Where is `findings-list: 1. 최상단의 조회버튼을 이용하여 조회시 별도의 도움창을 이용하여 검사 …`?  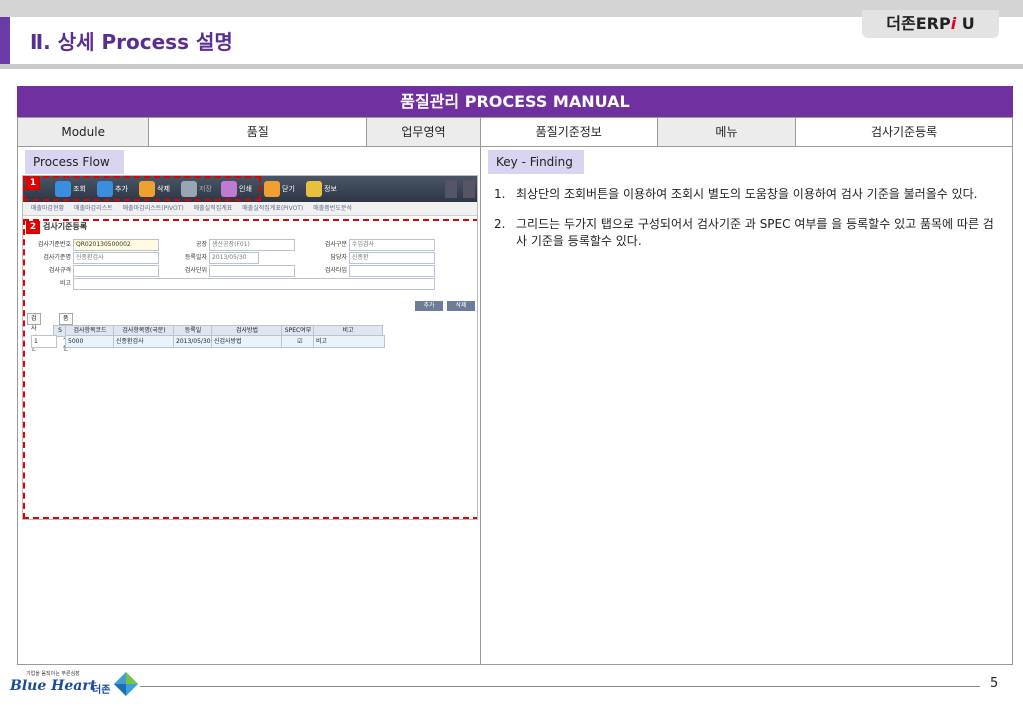 findings-list: 1. 최상단의 조회버튼을 이용하여 조회시 별도의 도움창을 이용하여 검사 … is located at coordinates (746, 224).